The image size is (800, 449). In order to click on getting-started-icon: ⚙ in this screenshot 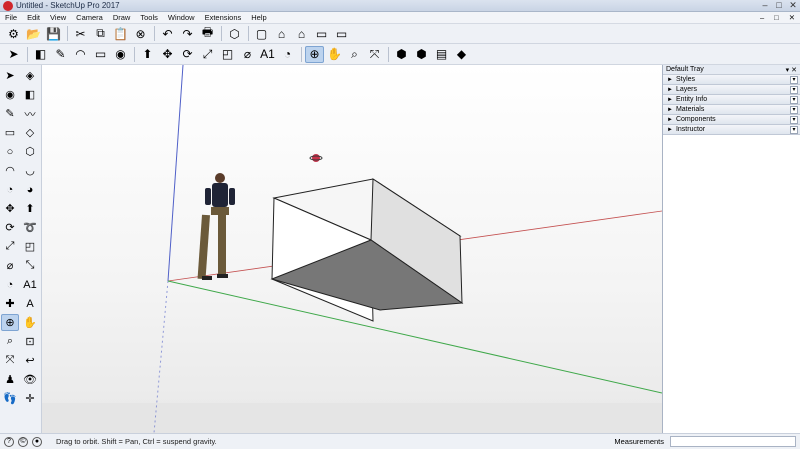, I will do `click(13, 33)`.